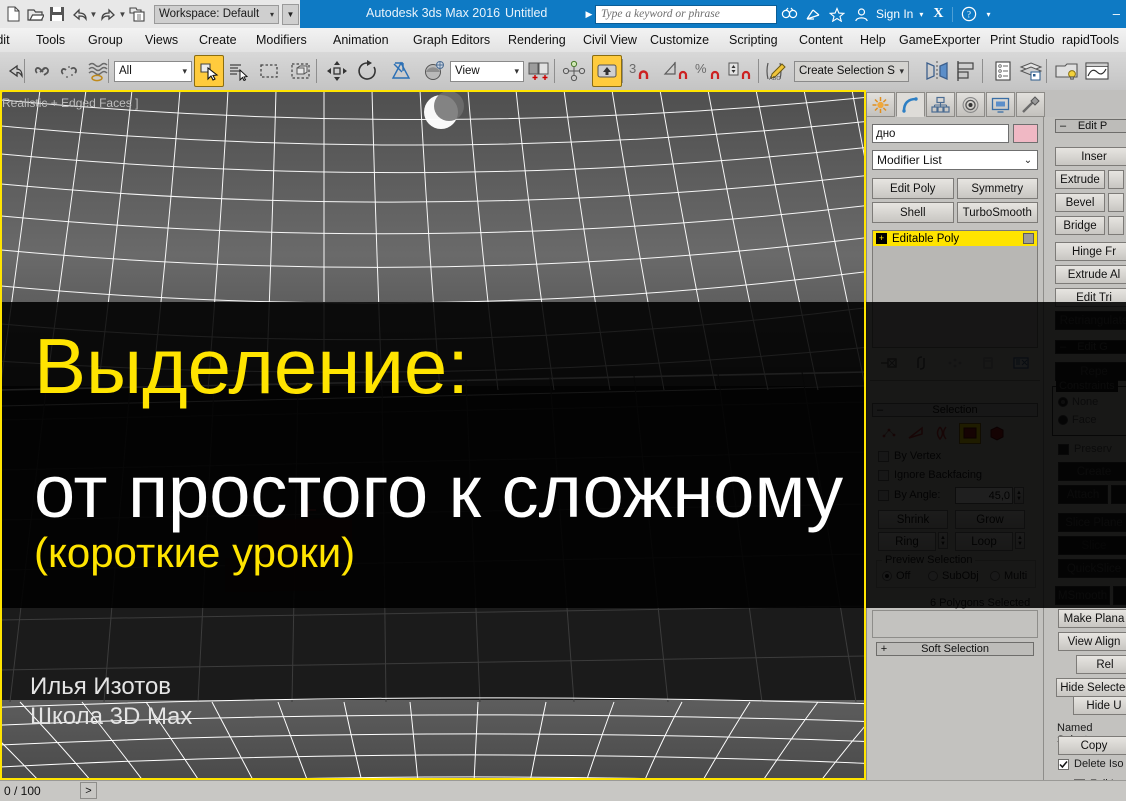  What do you see at coordinates (269, 71) in the screenshot?
I see `rectangular-selection-region-icon` at bounding box center [269, 71].